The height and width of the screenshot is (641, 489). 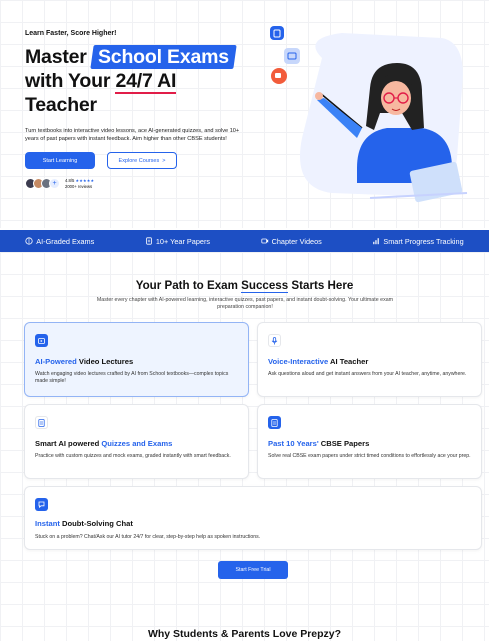 What do you see at coordinates (244, 634) in the screenshot?
I see `why-section-title: Why Students & Parents Love Prepzy?` at bounding box center [244, 634].